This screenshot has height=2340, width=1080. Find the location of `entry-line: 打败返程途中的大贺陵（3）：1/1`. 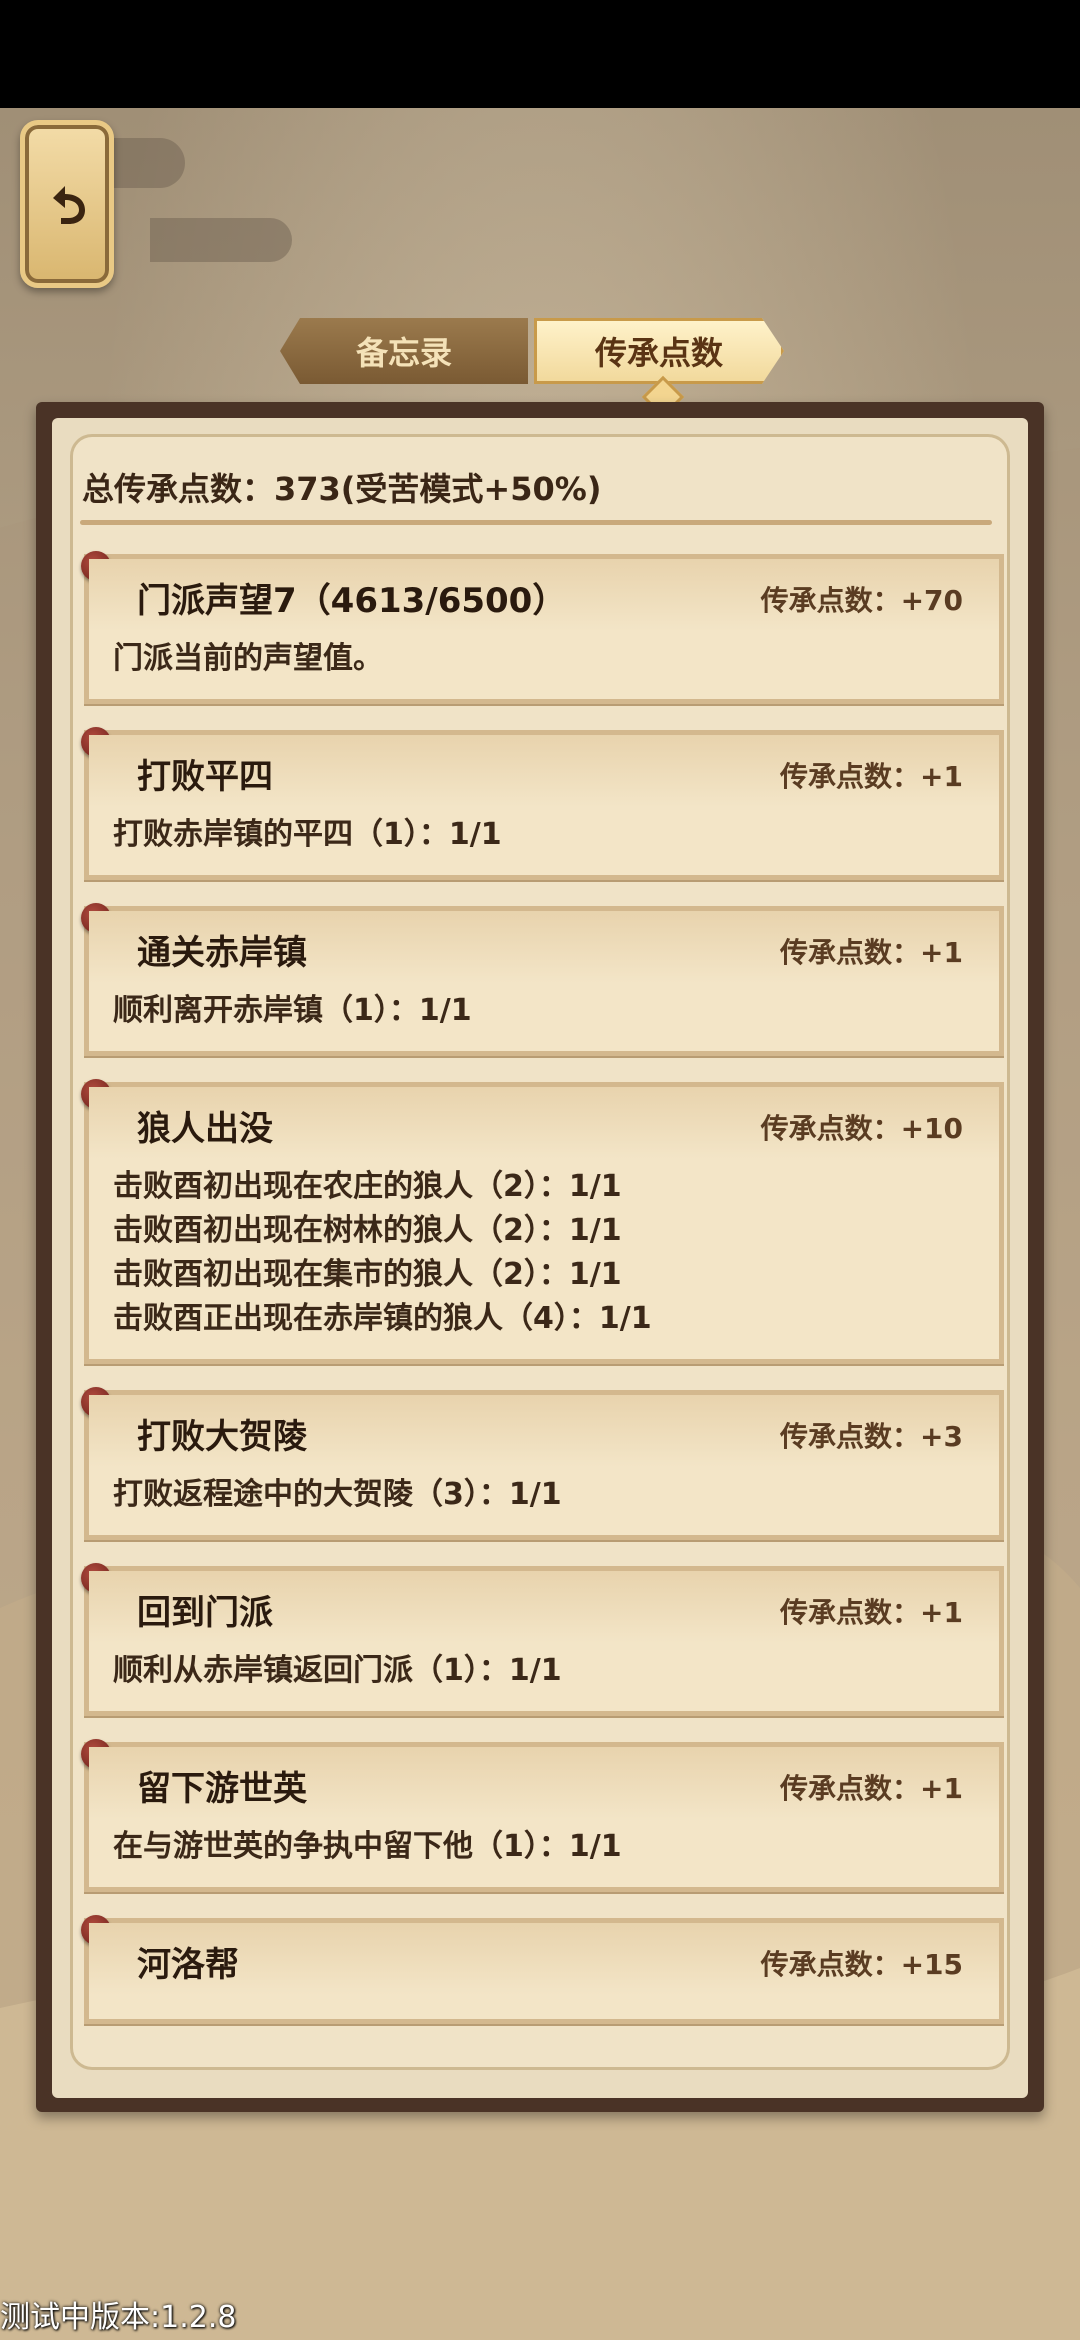

entry-line: 打败返程途中的大贺陵（3）：1/1 is located at coordinates (337, 1494).